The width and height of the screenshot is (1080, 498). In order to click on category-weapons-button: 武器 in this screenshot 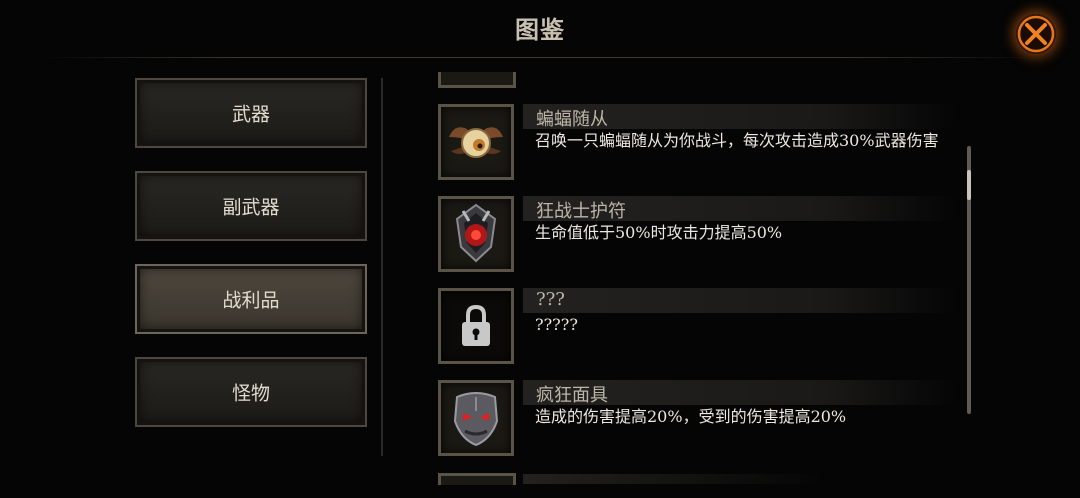, I will do `click(251, 113)`.